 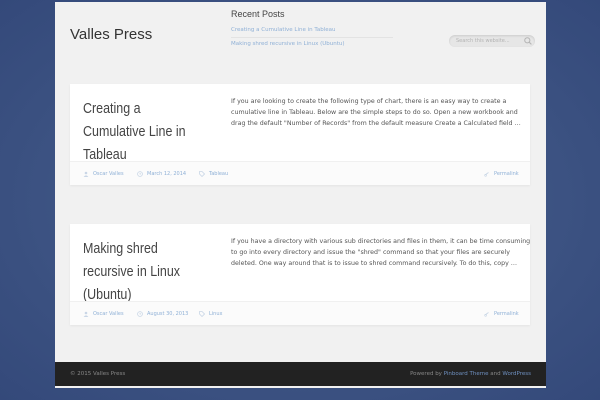 I want to click on post-category: Linux, so click(x=210, y=314).